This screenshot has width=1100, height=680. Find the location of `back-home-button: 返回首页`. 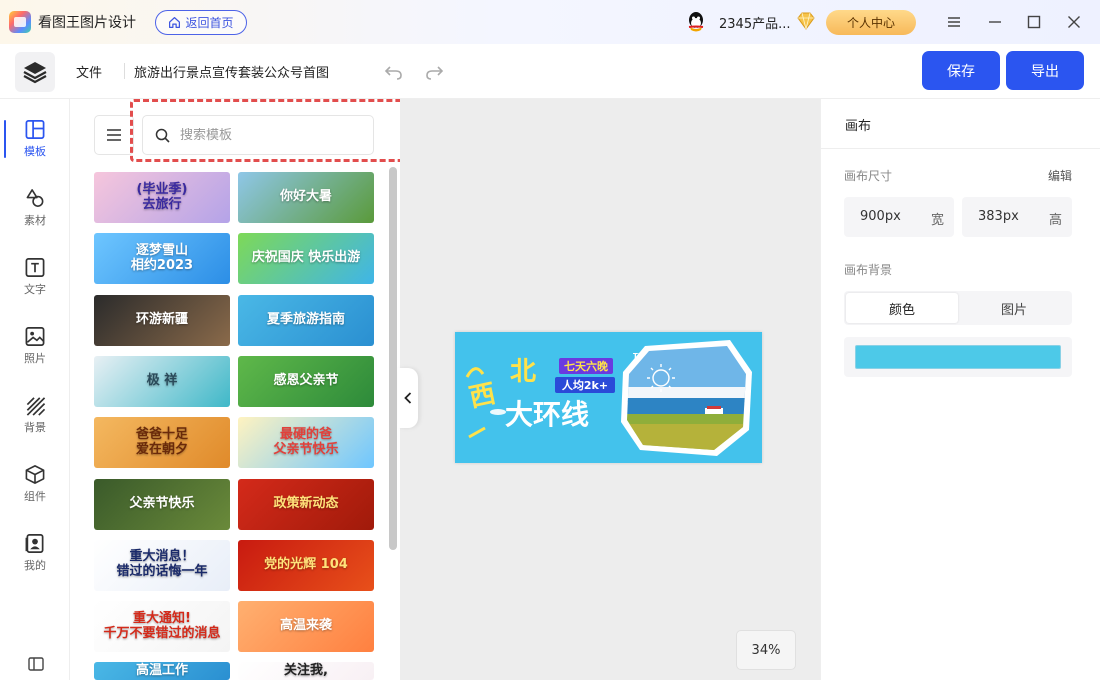

back-home-button: 返回首页 is located at coordinates (201, 22).